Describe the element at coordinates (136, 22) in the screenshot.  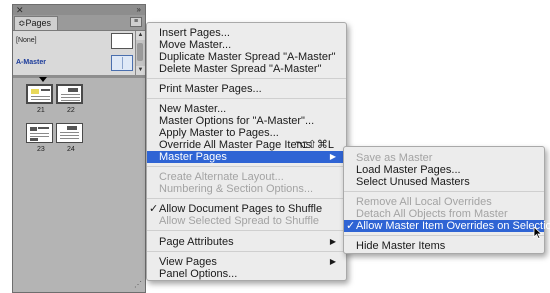
I see `panel-menu-icon: ≡` at that location.